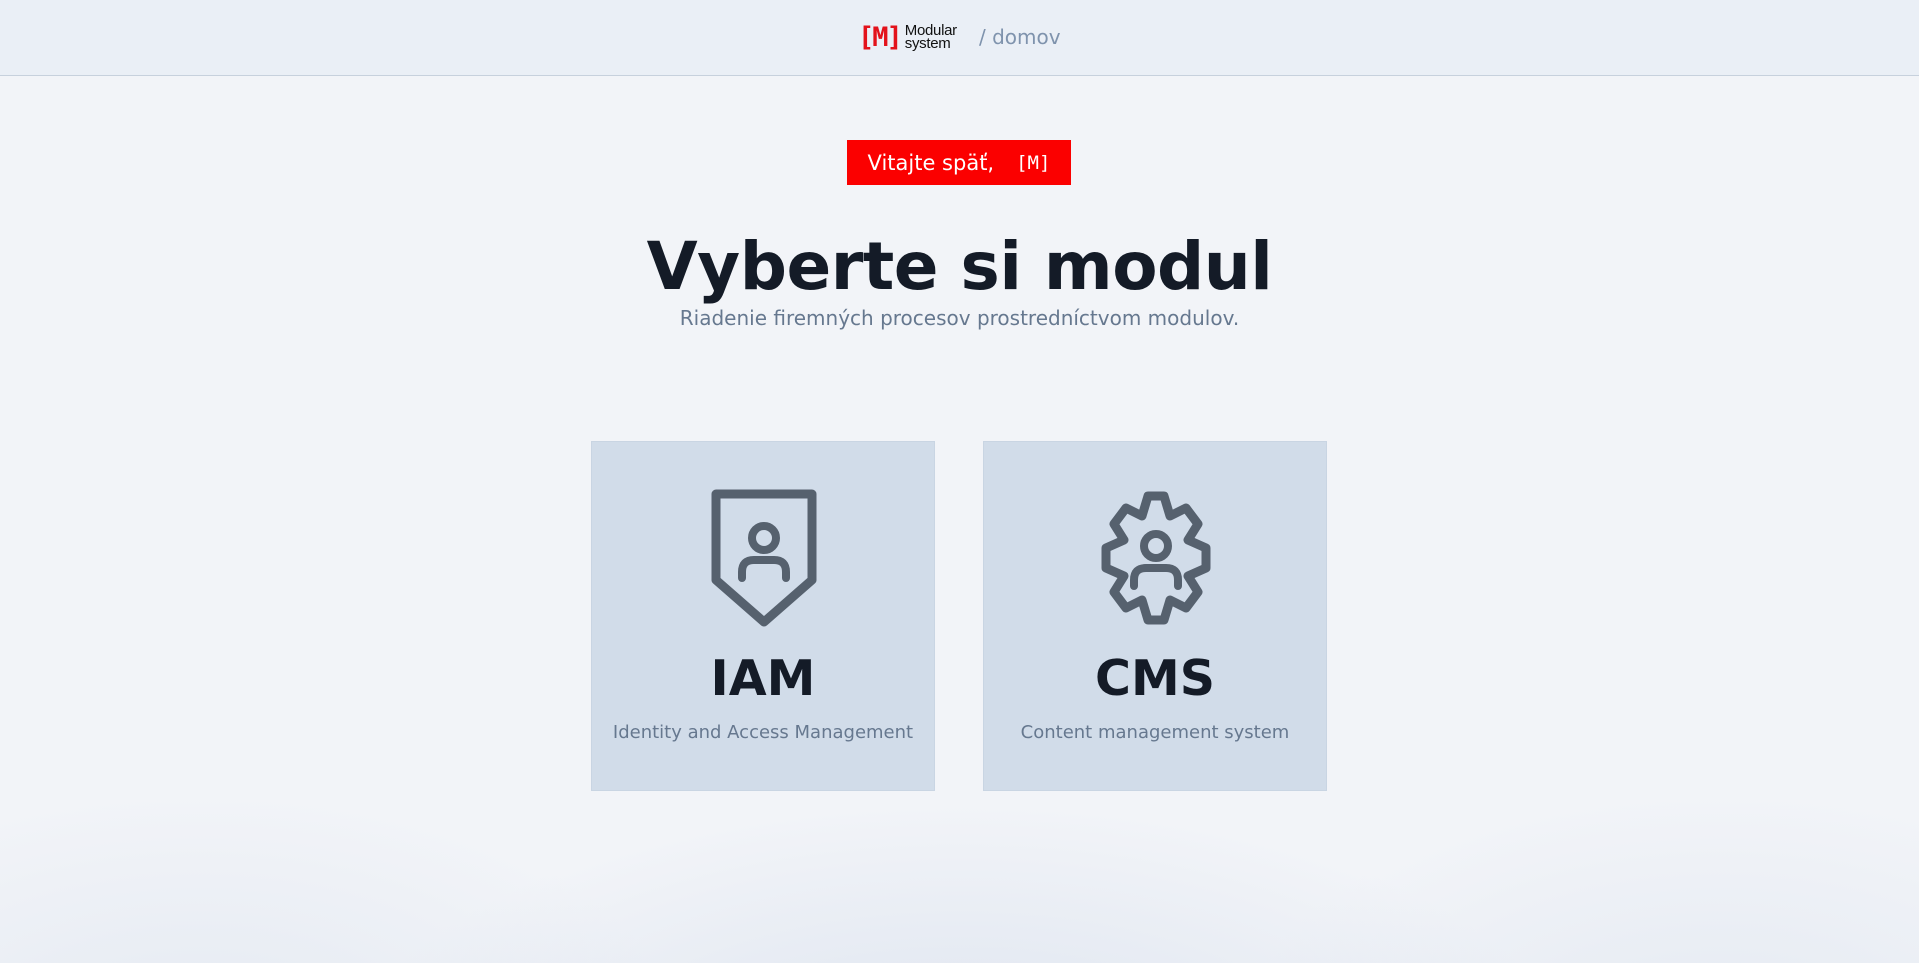  What do you see at coordinates (1155, 732) in the screenshot?
I see `module-description: Content management system` at bounding box center [1155, 732].